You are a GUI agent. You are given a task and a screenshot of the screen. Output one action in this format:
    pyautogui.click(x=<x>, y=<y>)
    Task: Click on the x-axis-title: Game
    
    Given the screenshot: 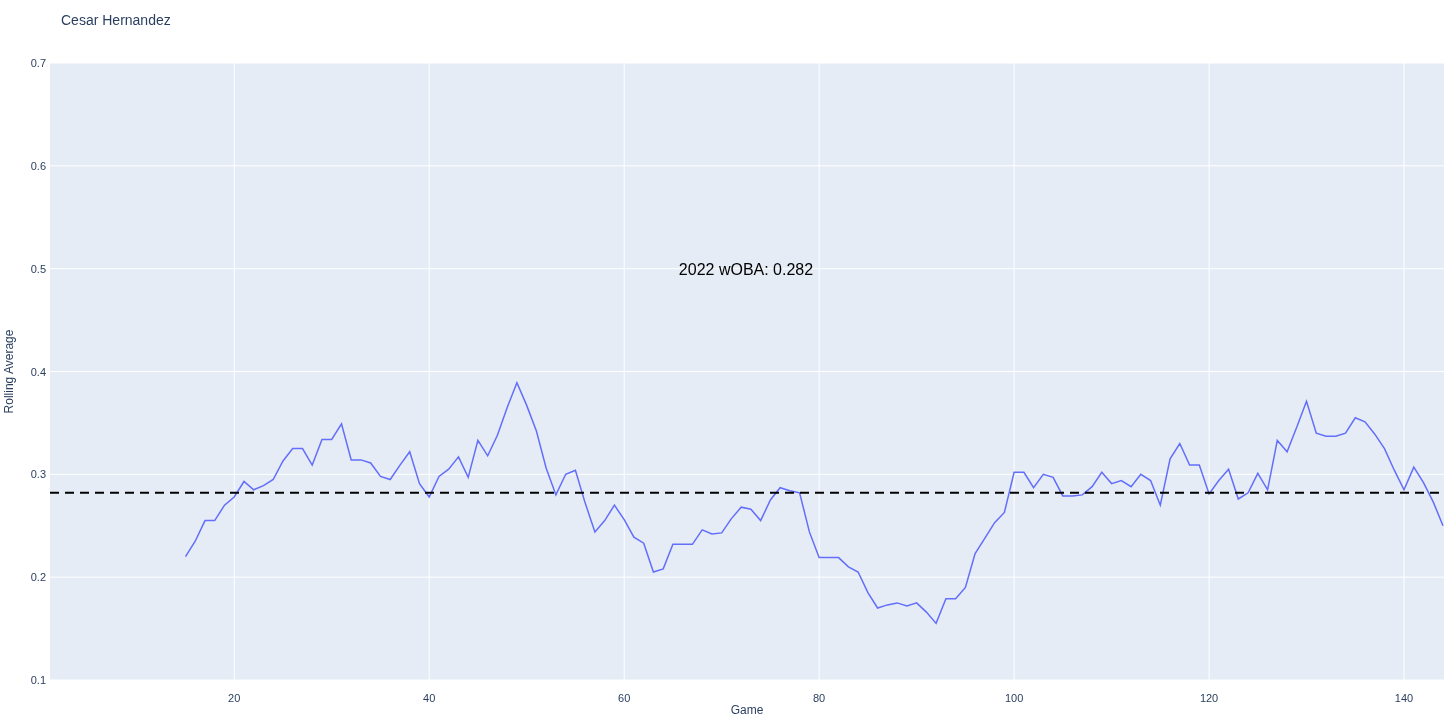 What is the action you would take?
    pyautogui.click(x=747, y=710)
    